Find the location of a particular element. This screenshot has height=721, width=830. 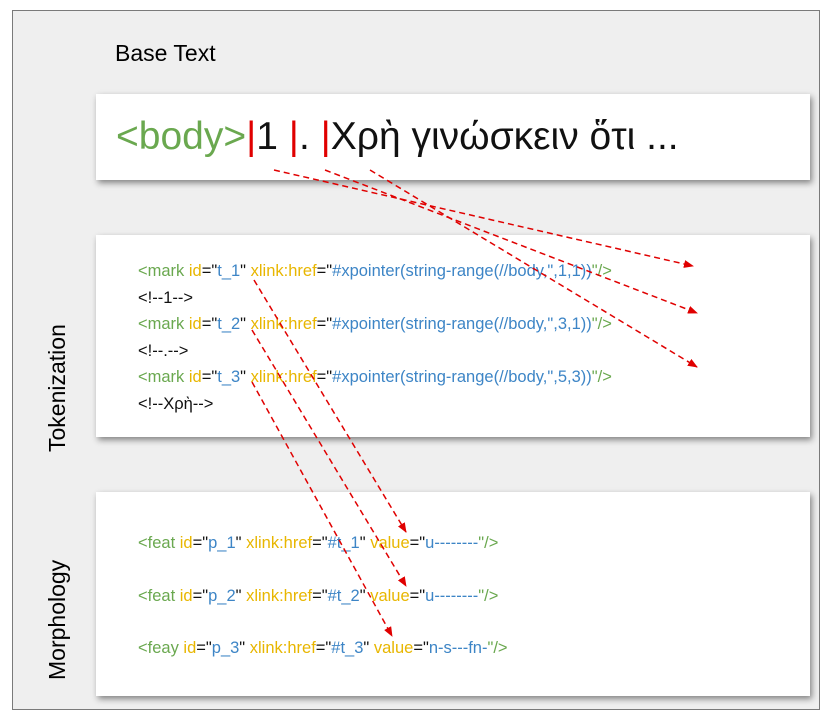

arrow-token2-to-mark2 is located at coordinates (511, 241).